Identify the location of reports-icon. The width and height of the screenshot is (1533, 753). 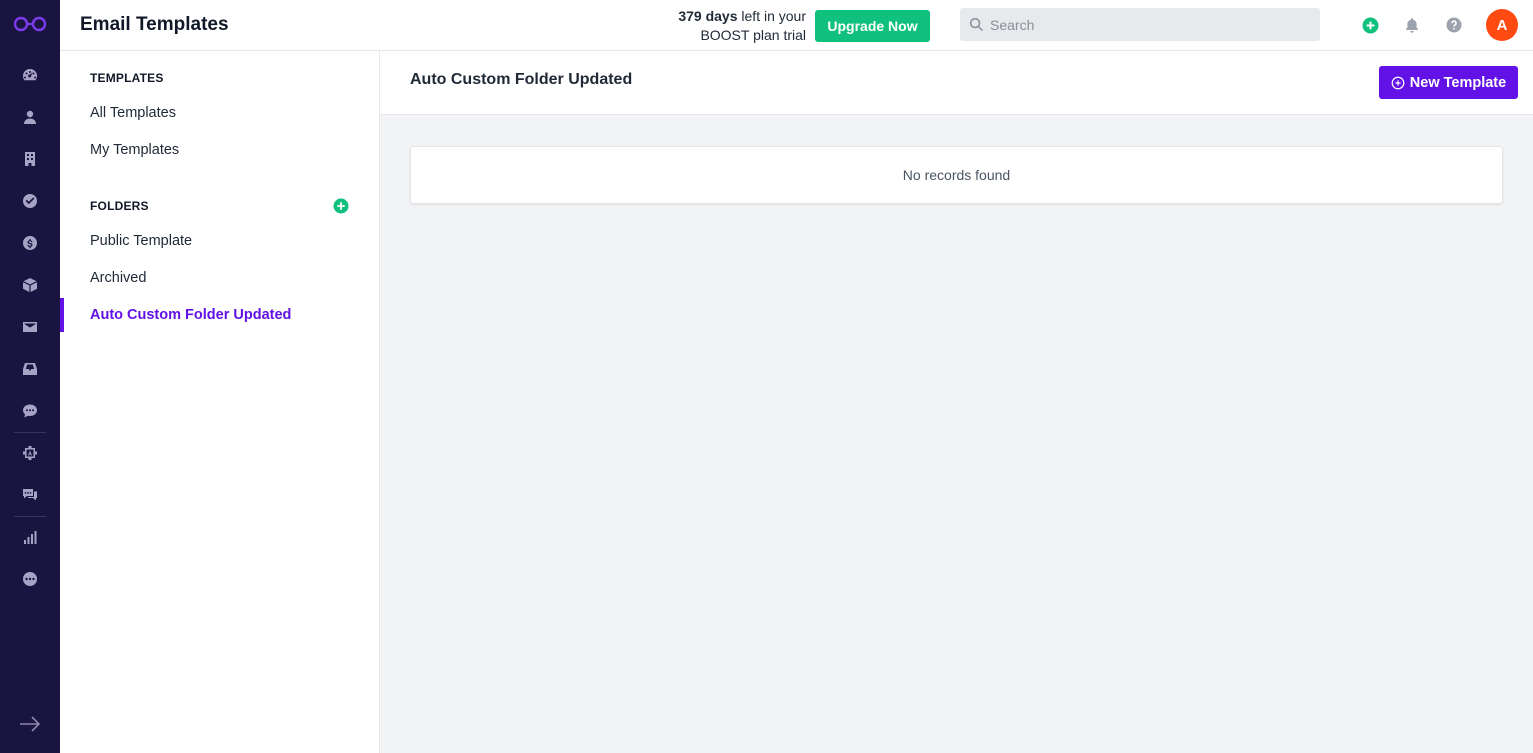
(30, 537).